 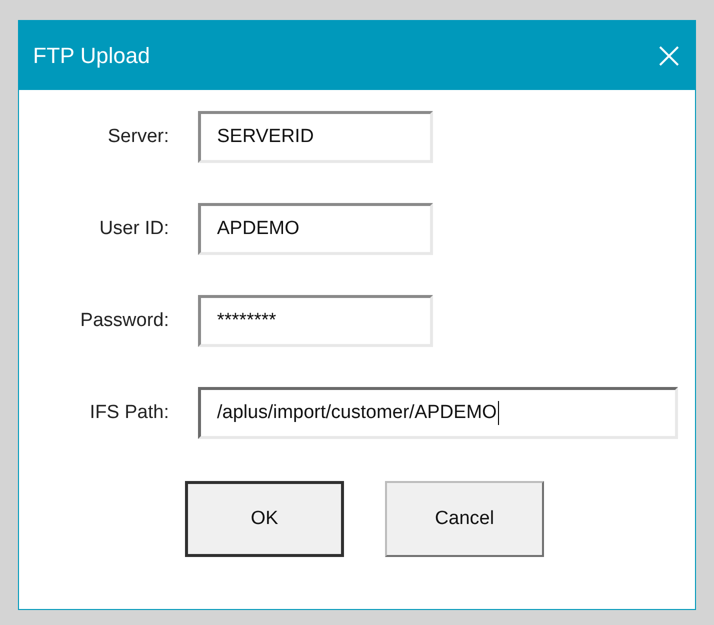 What do you see at coordinates (438, 413) in the screenshot?
I see `input-field: /aplus/import/customer/APDEMO` at bounding box center [438, 413].